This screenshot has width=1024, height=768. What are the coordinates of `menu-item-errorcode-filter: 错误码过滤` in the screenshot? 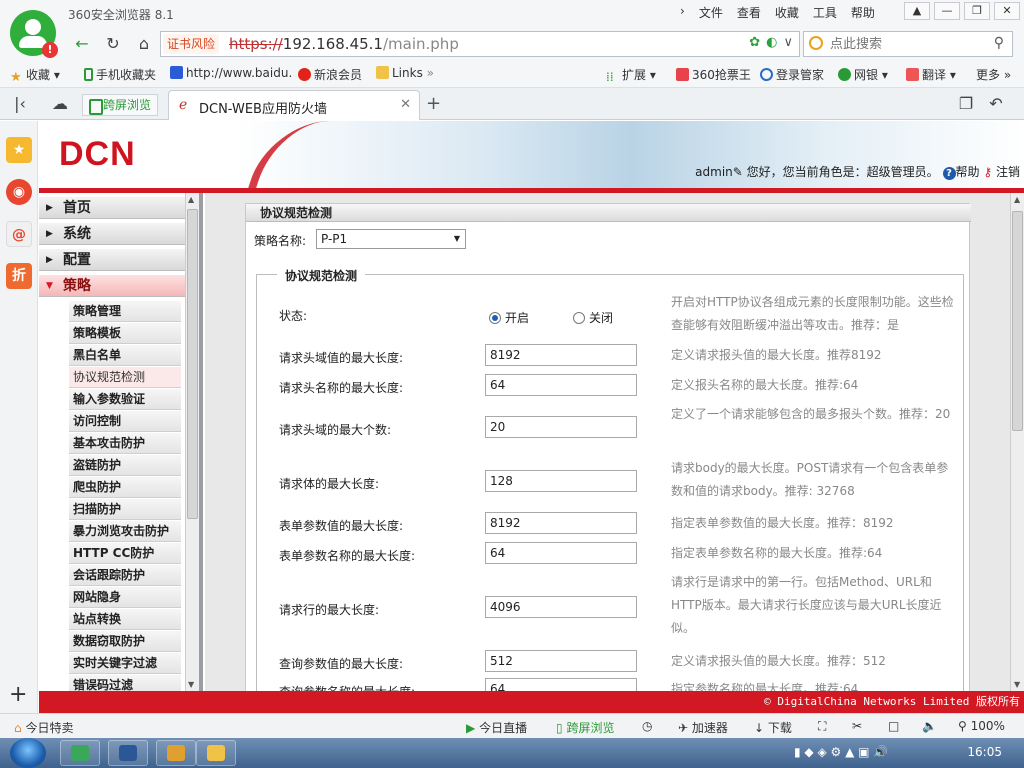 It's located at (125, 683).